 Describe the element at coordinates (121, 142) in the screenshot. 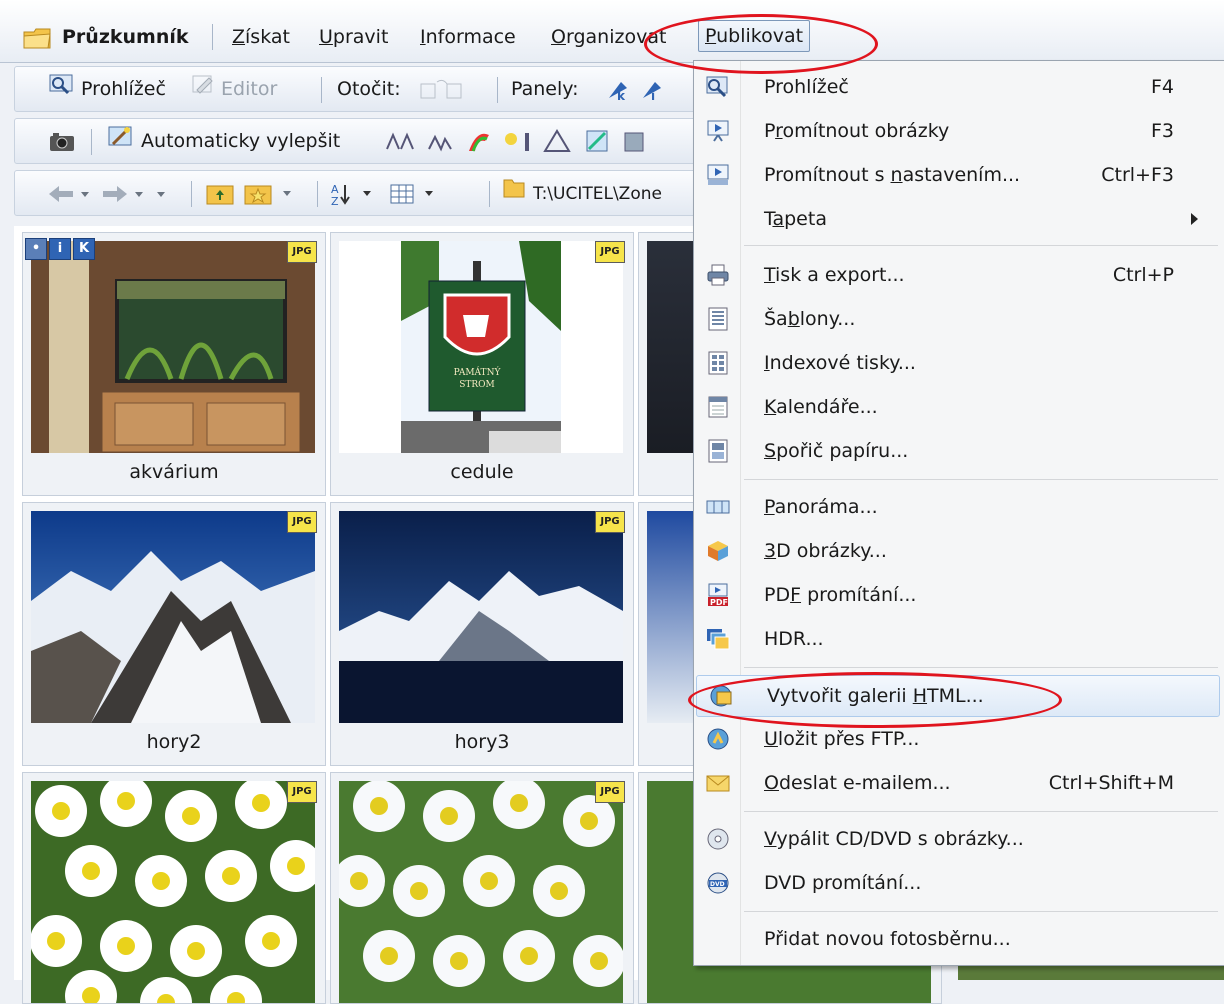

I see `wand-icon` at that location.